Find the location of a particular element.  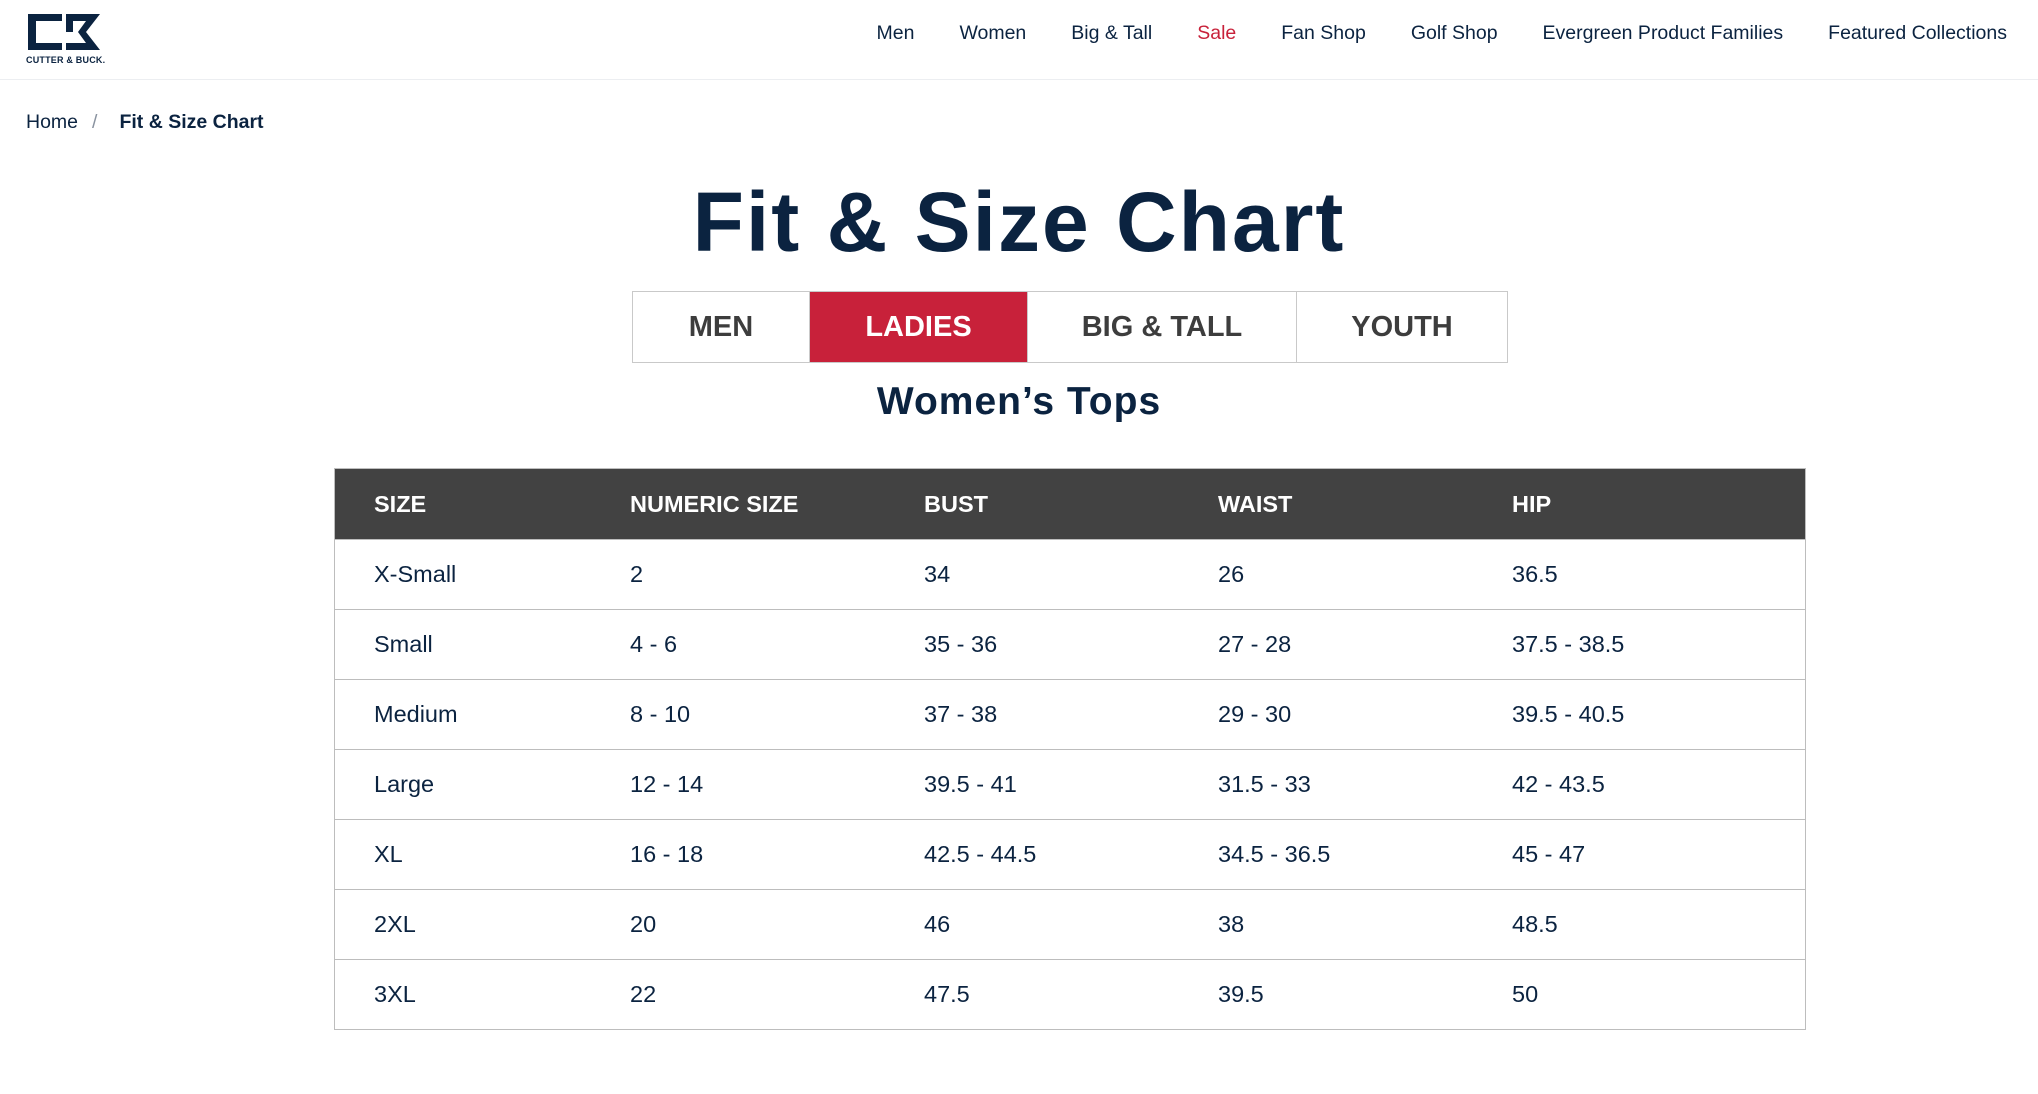

cell-waist: 38 is located at coordinates (1365, 924).